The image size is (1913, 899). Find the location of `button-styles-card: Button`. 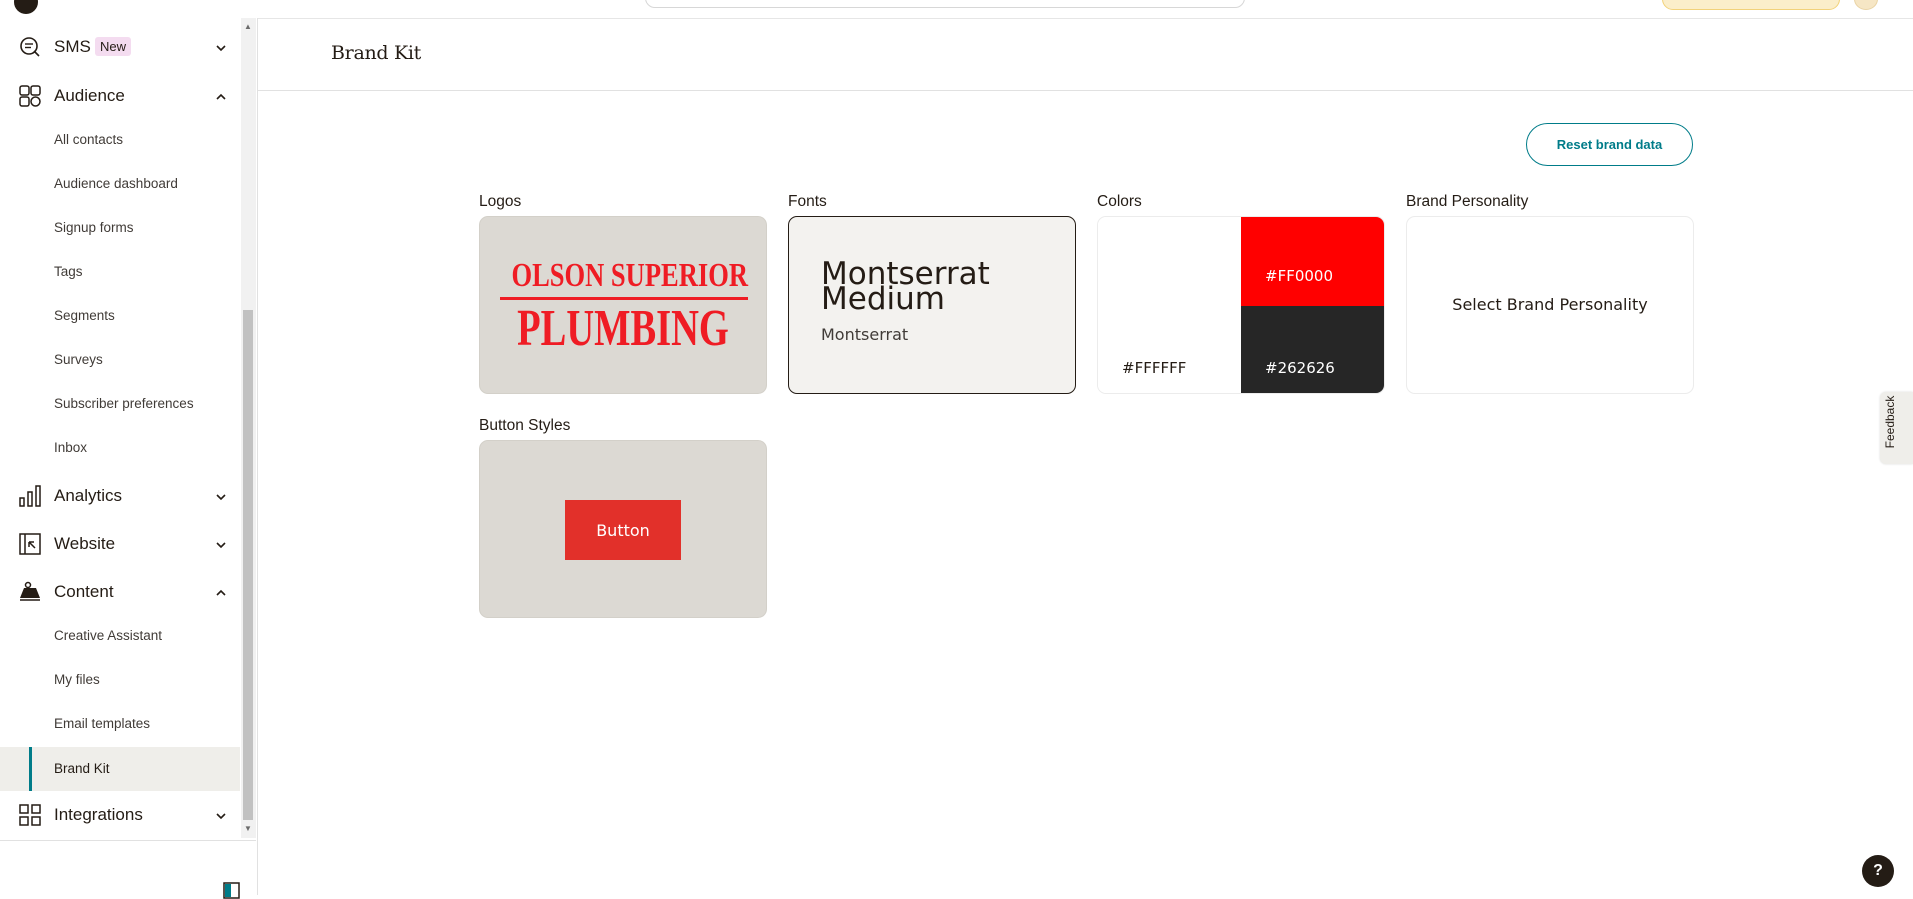

button-styles-card: Button is located at coordinates (623, 529).